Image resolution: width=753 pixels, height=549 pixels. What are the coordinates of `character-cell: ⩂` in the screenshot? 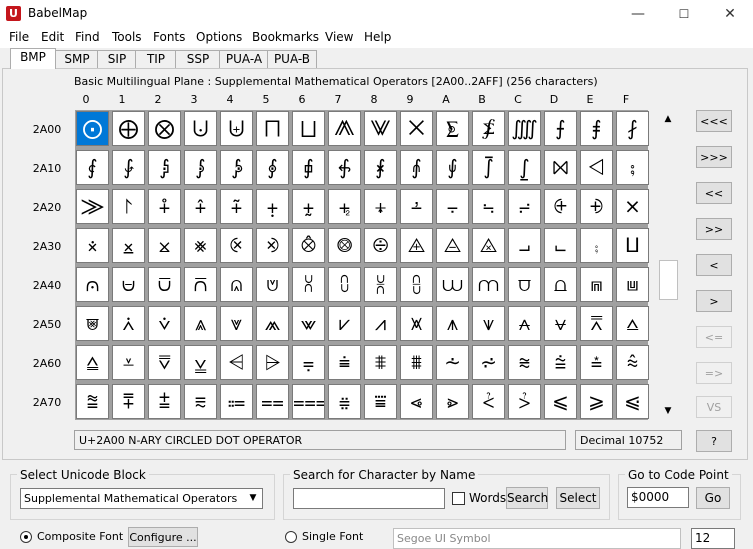 It's located at (164, 284).